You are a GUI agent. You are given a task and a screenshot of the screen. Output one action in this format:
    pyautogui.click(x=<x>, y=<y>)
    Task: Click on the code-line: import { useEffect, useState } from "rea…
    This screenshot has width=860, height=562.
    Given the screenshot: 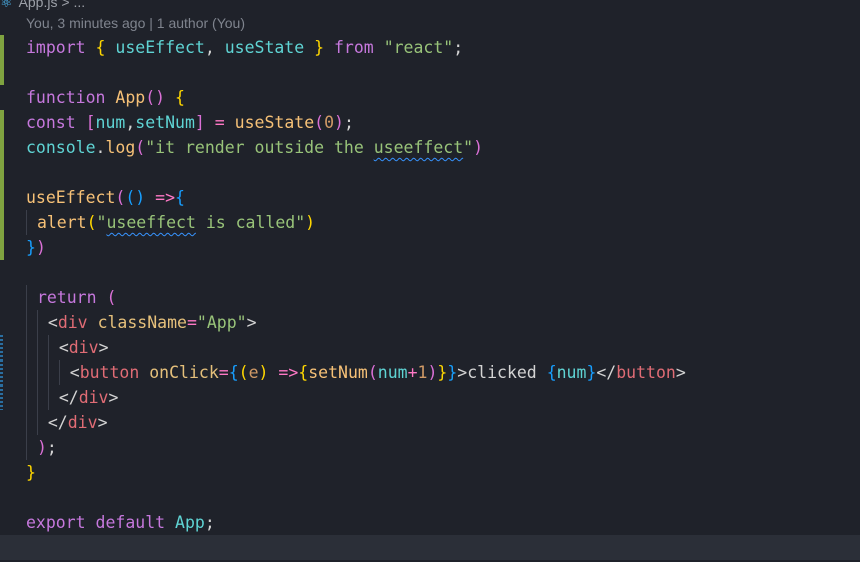 What is the action you would take?
    pyautogui.click(x=430, y=47)
    